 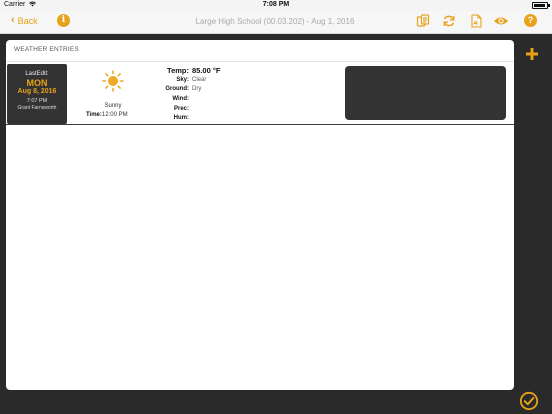 I want to click on field-value: Dry, so click(x=197, y=89).